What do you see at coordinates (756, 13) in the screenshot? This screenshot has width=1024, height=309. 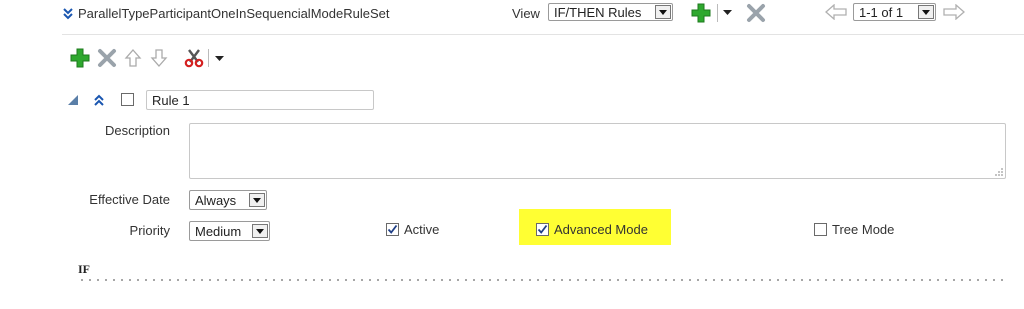 I see `delete-rule-icon` at bounding box center [756, 13].